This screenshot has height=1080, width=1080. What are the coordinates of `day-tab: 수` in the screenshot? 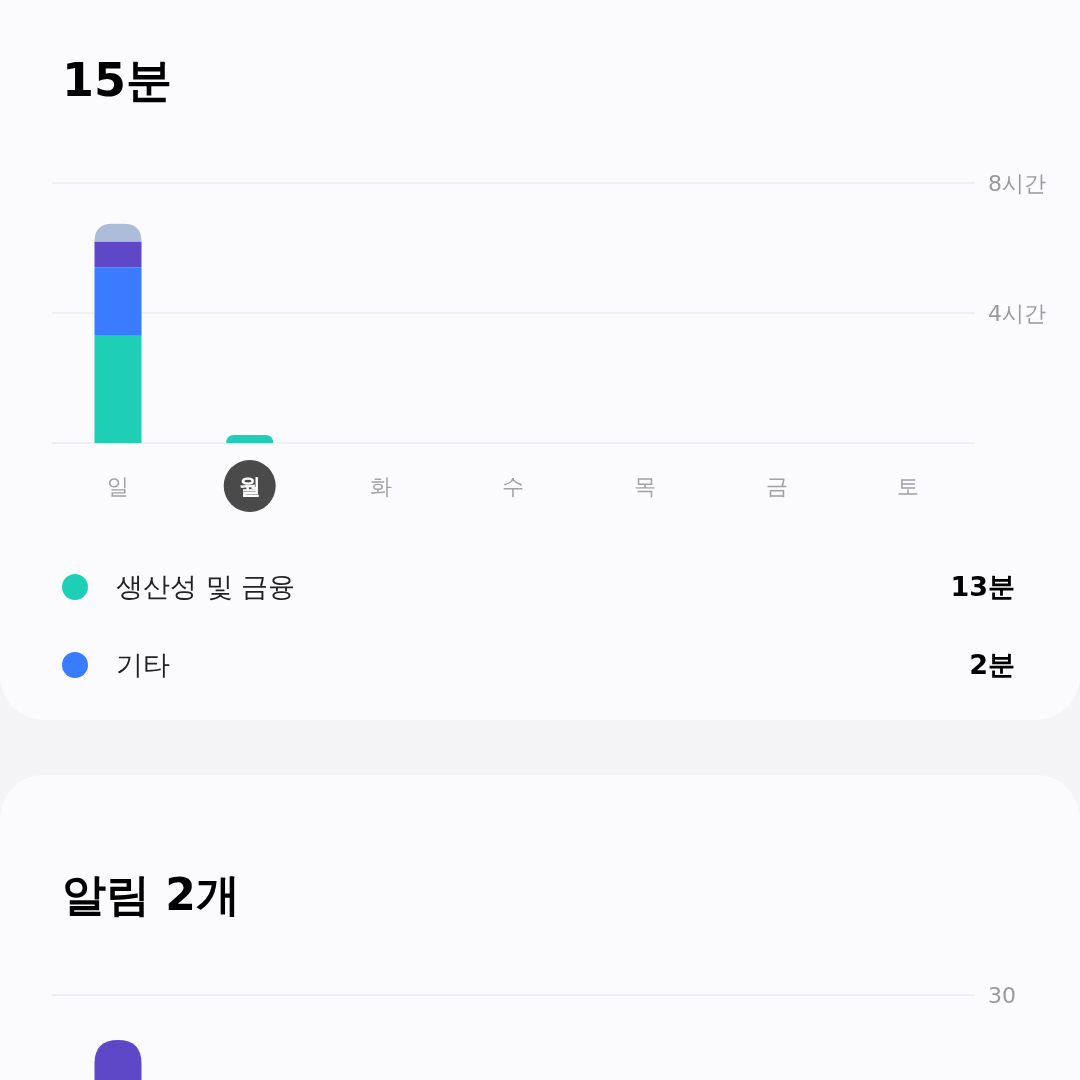 It's located at (513, 486).